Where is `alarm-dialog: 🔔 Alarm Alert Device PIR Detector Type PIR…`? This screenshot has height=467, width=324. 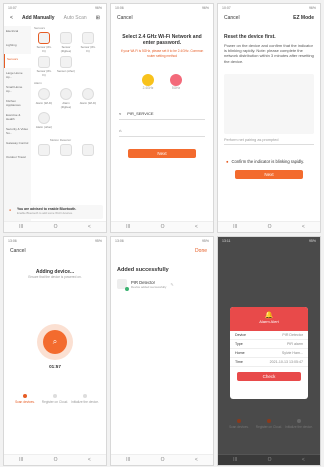 alarm-dialog: 🔔 Alarm Alert Device PIR Detector Type PIR… is located at coordinates (269, 353).